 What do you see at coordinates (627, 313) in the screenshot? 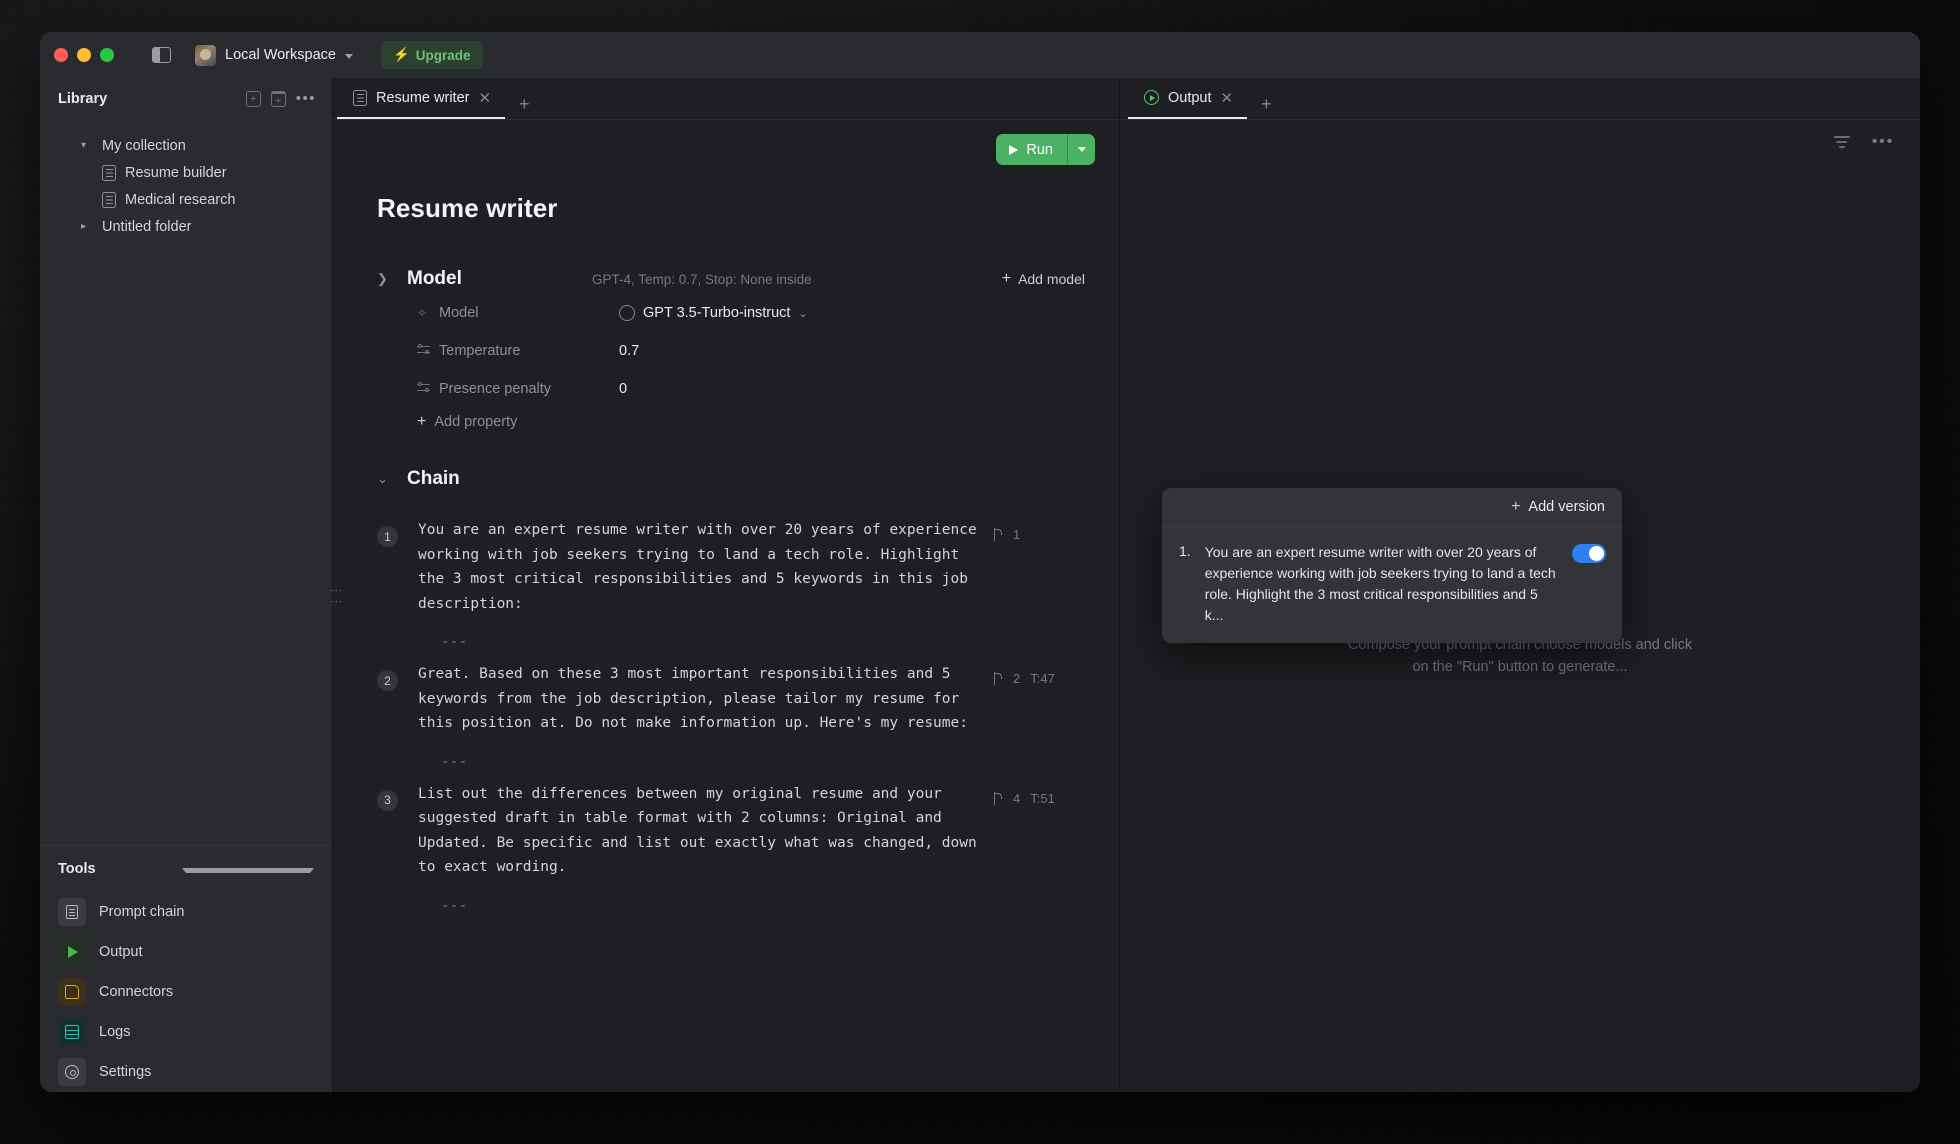
I see `openai-icon` at bounding box center [627, 313].